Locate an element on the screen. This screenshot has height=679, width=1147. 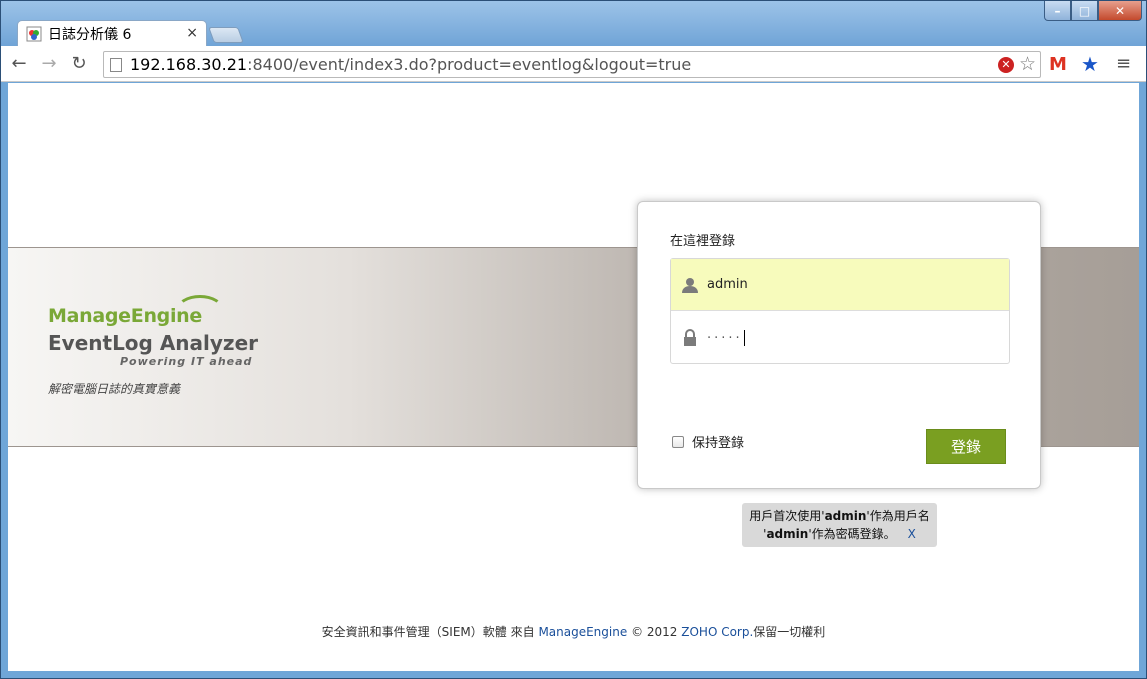
tab-close-icon: × is located at coordinates (192, 33).